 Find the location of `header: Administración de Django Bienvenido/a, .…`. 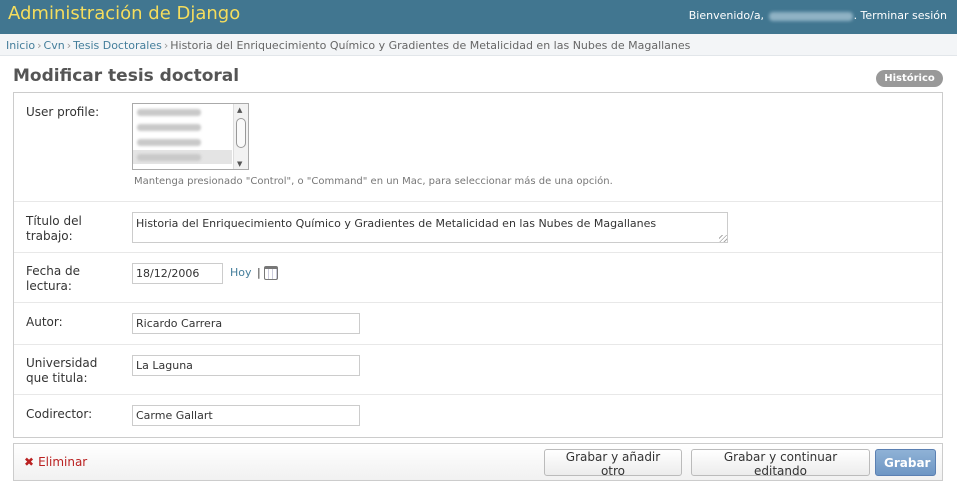

header: Administración de Django Bienvenido/a, .… is located at coordinates (478, 17).